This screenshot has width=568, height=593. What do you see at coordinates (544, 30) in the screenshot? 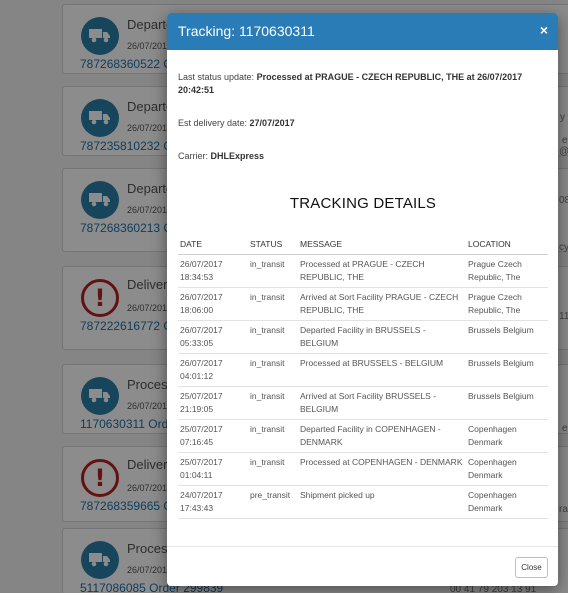
I see `close-icon: ×` at bounding box center [544, 30].